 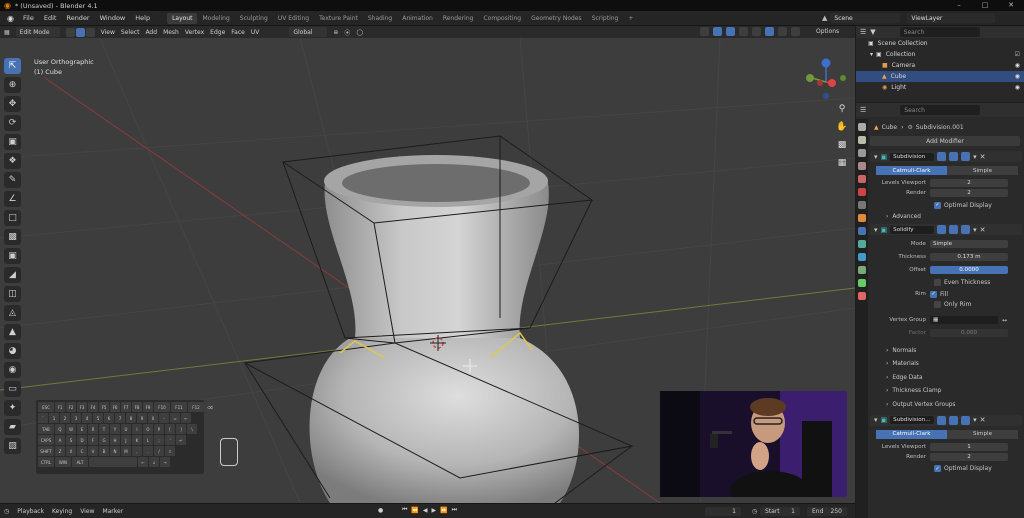 What do you see at coordinates (50, 18) in the screenshot?
I see `menu-edit: Edit` at bounding box center [50, 18].